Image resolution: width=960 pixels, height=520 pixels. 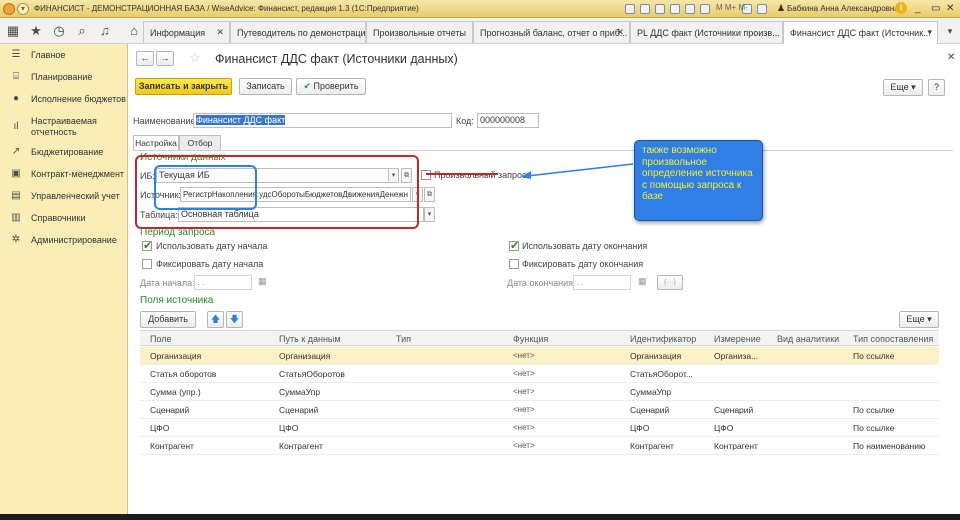 I want to click on table-cell: По наименованию, so click(x=896, y=446).